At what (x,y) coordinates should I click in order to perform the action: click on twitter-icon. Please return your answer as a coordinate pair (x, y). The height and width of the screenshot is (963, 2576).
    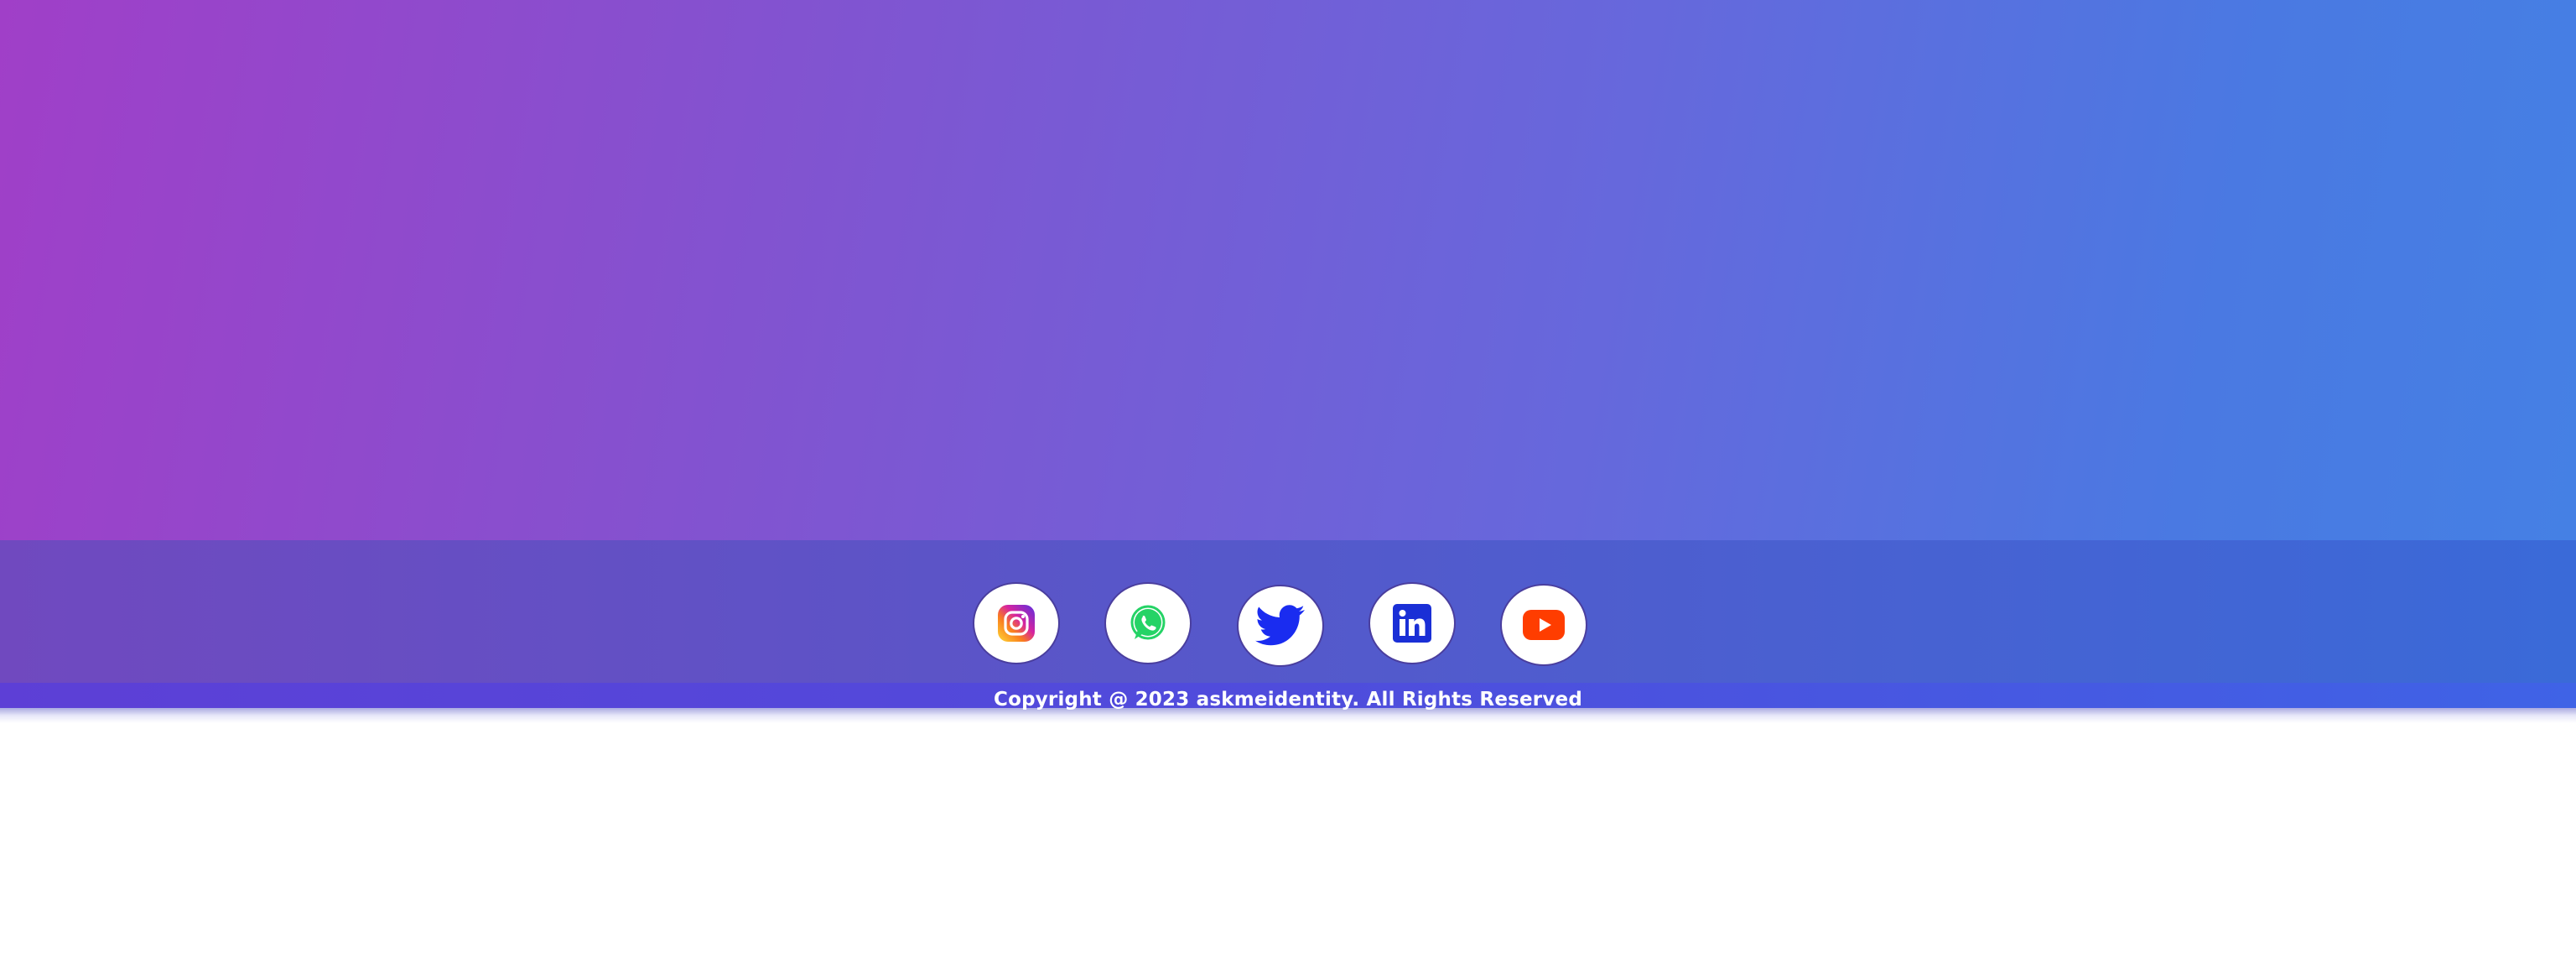
    Looking at the image, I should click on (1280, 626).